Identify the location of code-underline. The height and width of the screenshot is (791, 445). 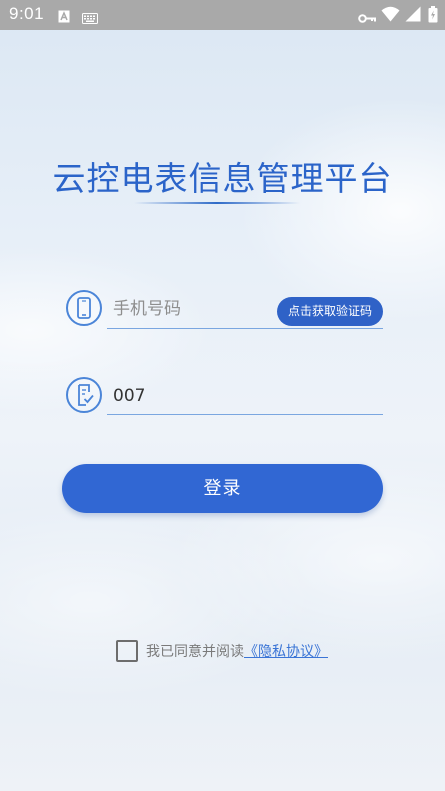
(245, 414).